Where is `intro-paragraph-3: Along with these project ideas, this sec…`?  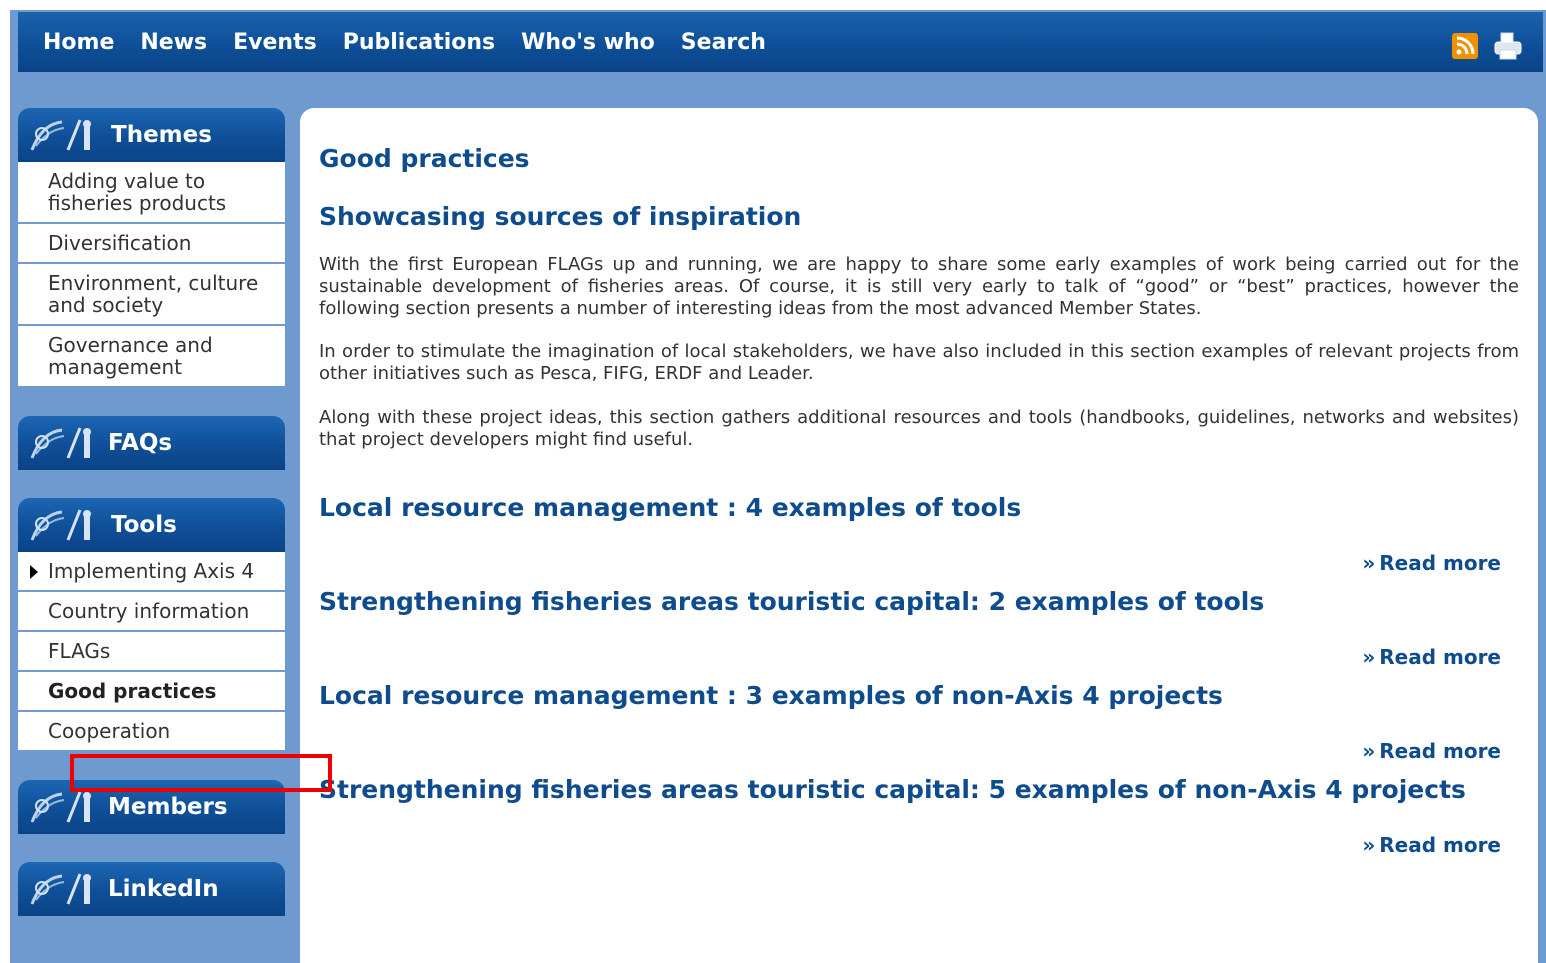 intro-paragraph-3: Along with these project ideas, this sec… is located at coordinates (919, 428).